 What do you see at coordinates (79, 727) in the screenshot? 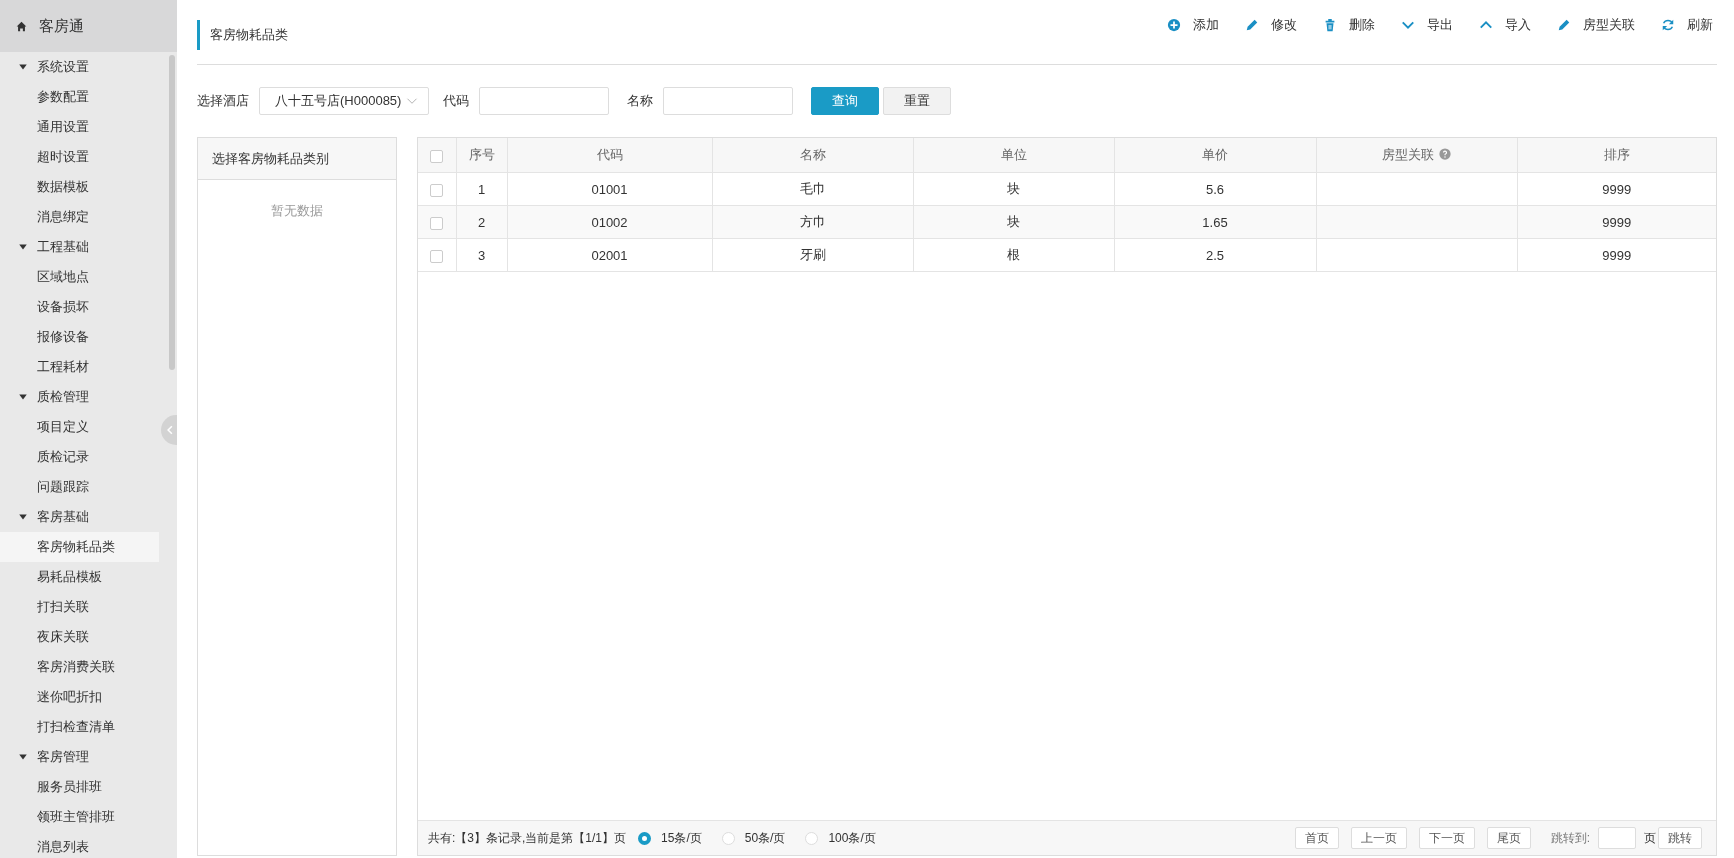
I see `menu-item: 打扫检查清单` at bounding box center [79, 727].